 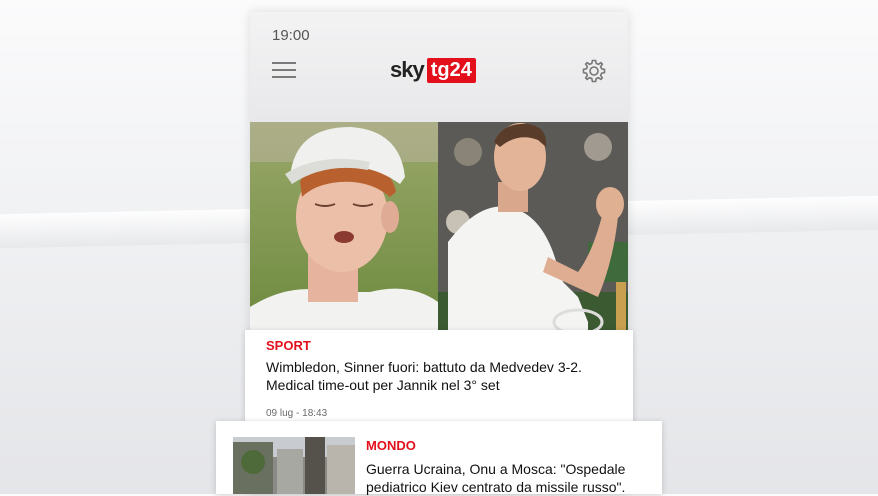 I want to click on app-header: 19:00 sky tg24, so click(x=439, y=67).